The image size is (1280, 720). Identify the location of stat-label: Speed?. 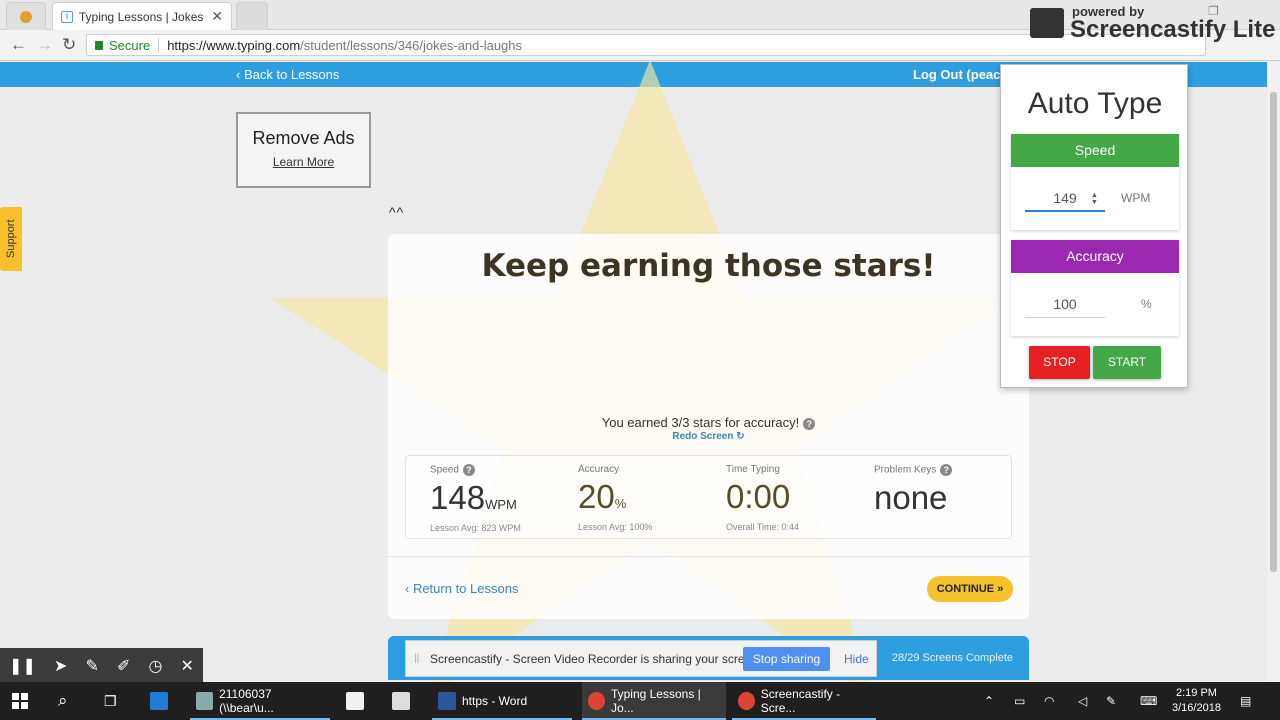
(504, 470).